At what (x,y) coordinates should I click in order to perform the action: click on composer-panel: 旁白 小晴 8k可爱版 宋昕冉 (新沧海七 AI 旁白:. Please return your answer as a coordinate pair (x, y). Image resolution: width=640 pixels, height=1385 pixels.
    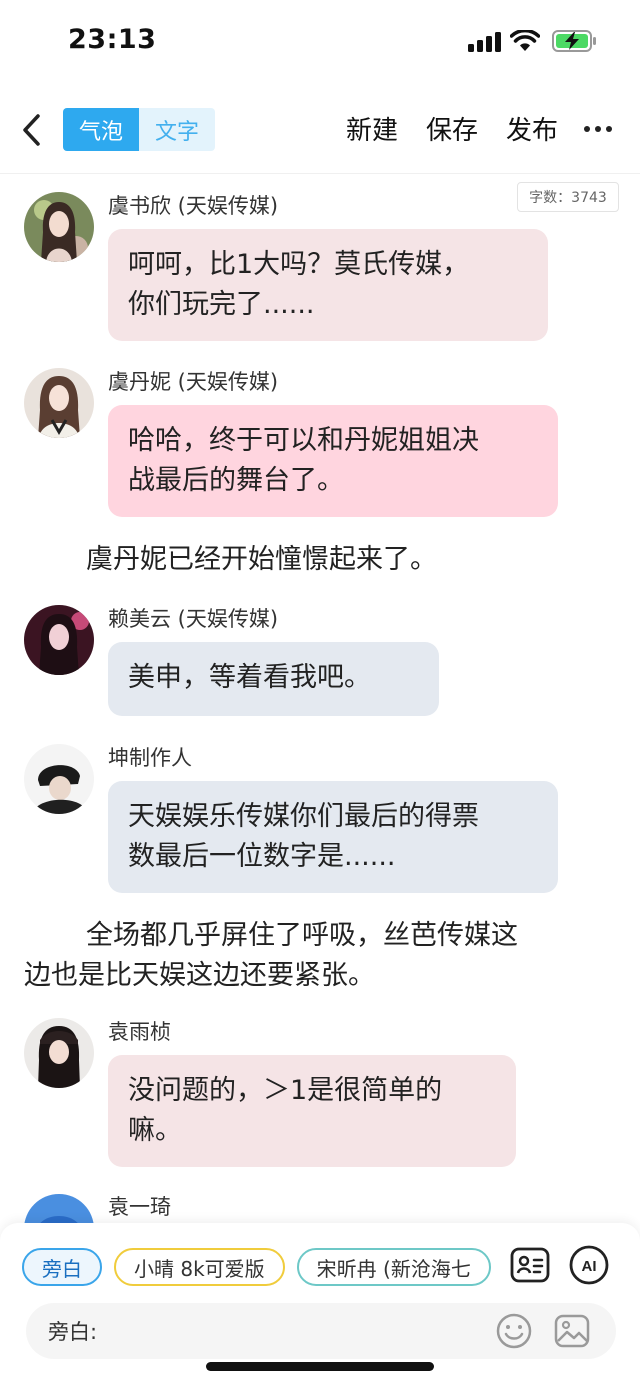
    Looking at the image, I should click on (320, 1304).